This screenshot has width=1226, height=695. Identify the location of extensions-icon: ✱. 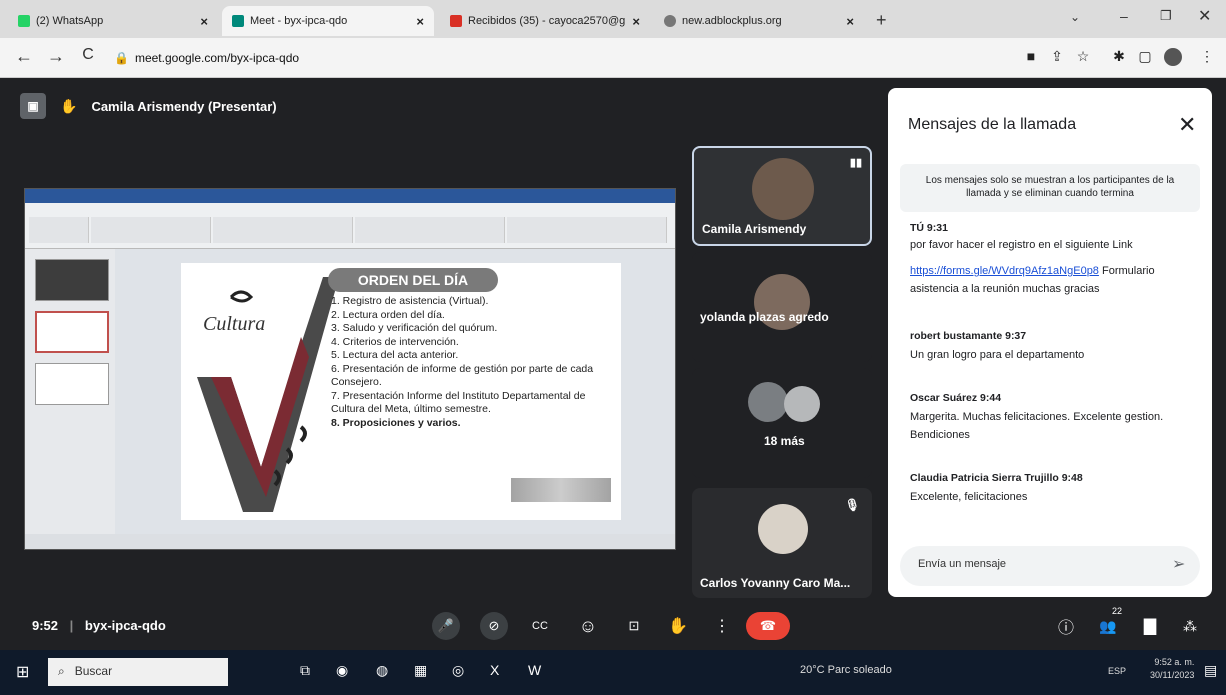
(1119, 57).